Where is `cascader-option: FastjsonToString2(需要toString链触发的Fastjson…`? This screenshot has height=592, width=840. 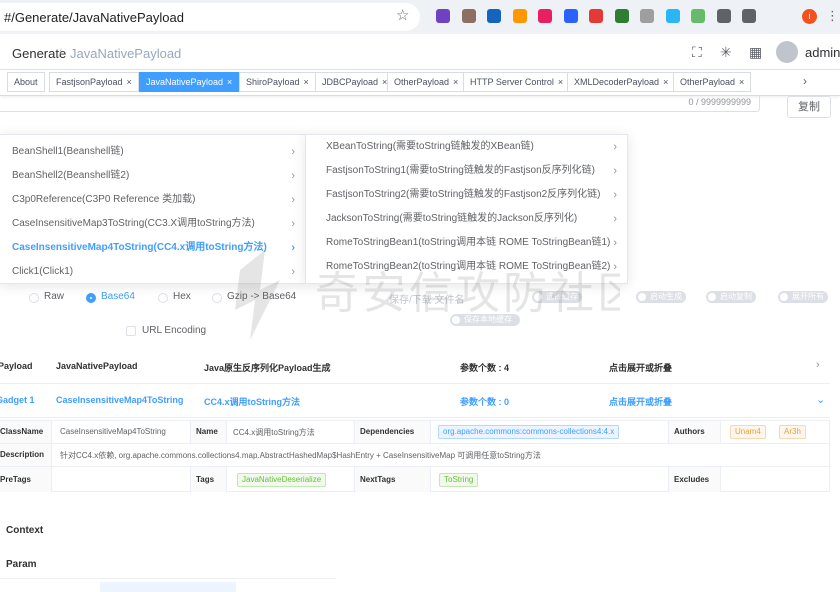
cascader-option: FastjsonToString2(需要toString链触发的Fastjson… is located at coordinates (466, 195).